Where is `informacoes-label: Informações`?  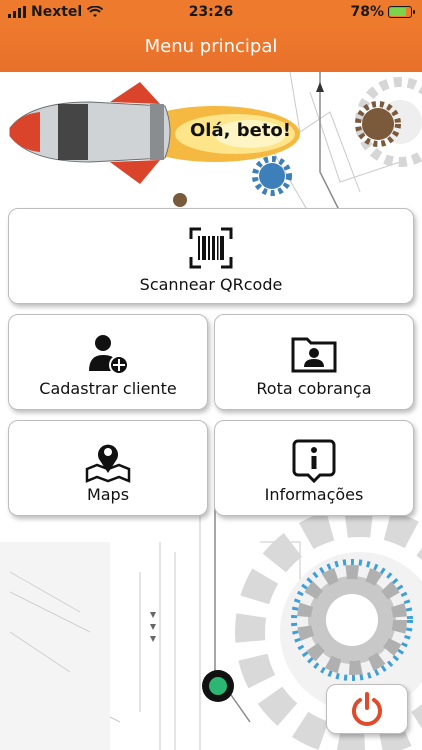 informacoes-label: Informações is located at coordinates (314, 494).